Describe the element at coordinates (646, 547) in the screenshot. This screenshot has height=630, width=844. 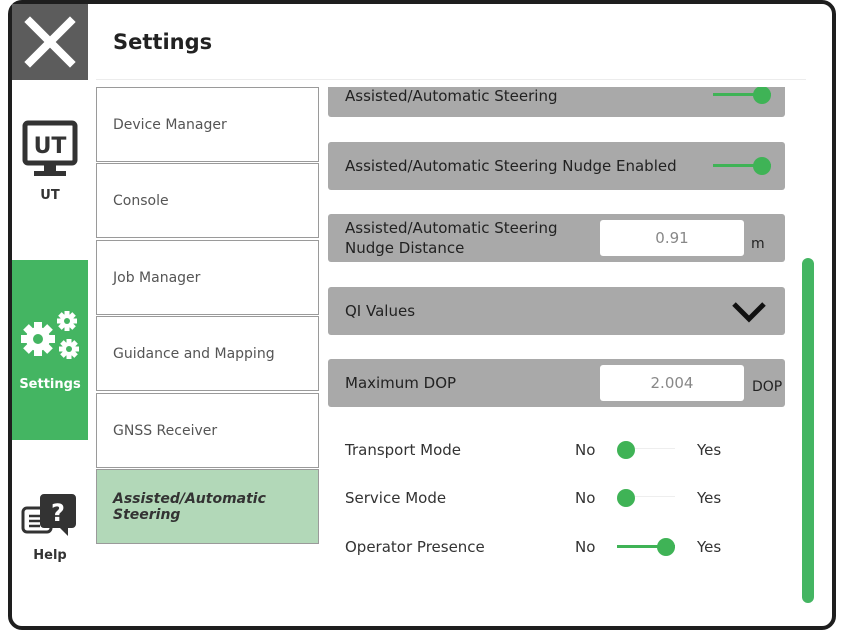
I see `operator-presence-switch` at that location.